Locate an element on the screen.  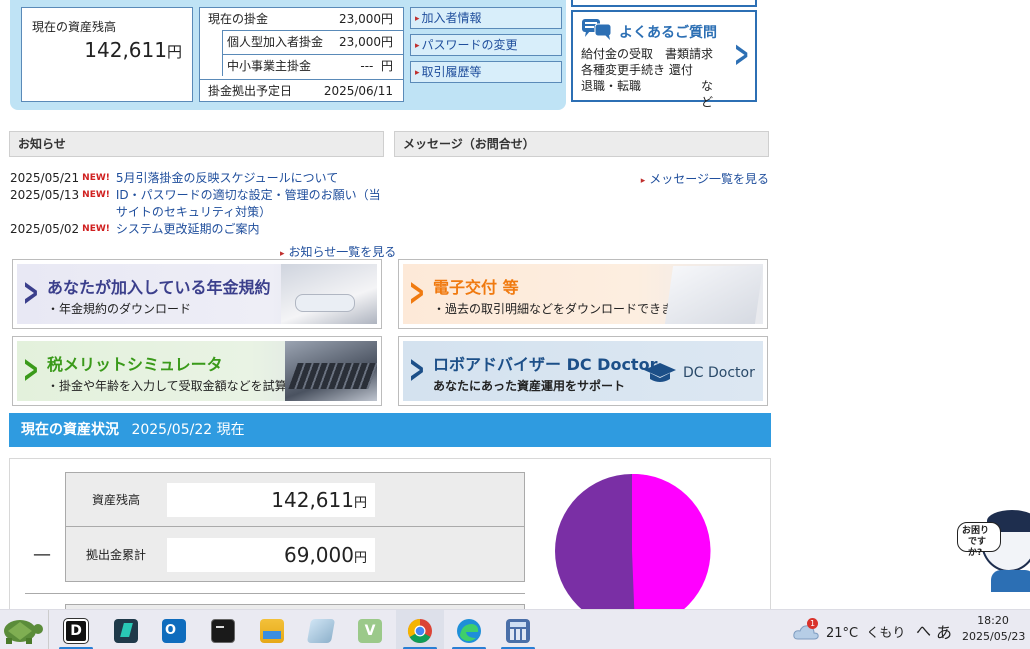
top-box-edge is located at coordinates (664, 3).